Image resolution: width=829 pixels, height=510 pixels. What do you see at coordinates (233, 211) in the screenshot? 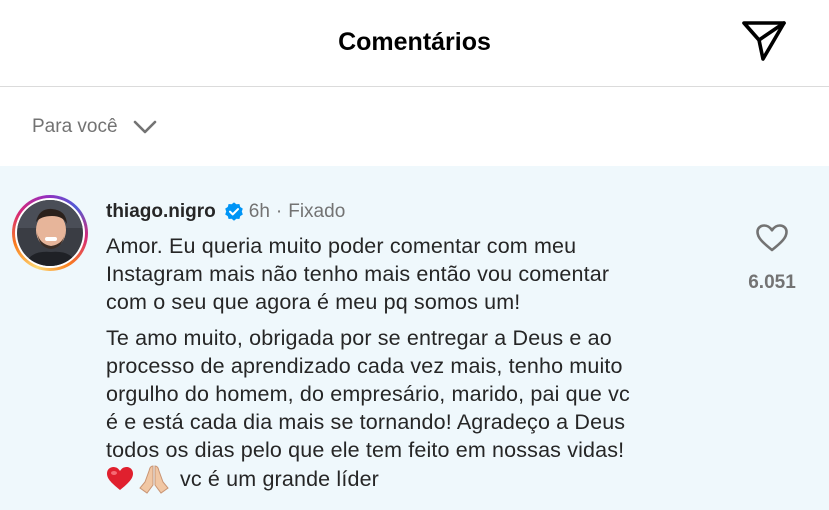
I see `verified-badge-icon` at bounding box center [233, 211].